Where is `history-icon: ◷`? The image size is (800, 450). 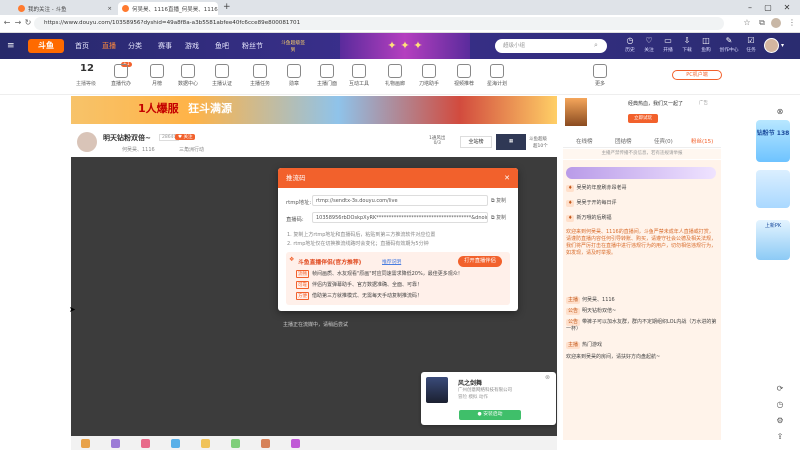
history-icon: ◷ is located at coordinates (780, 405).